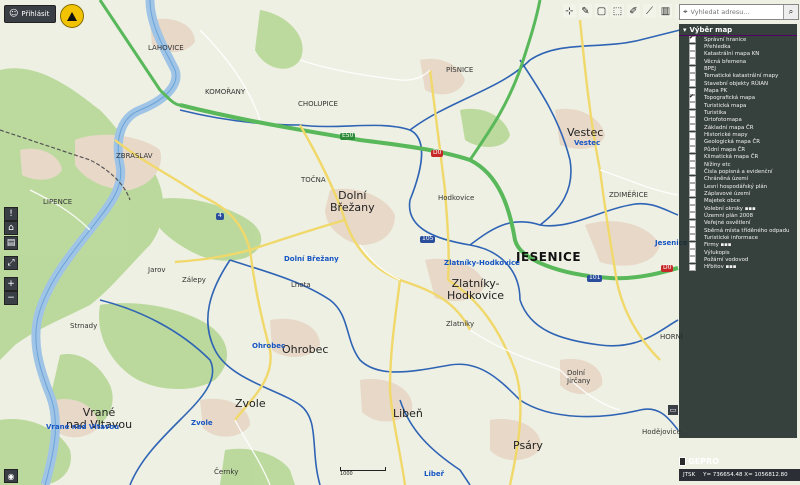 The image size is (800, 485). I want to click on home-button: ⌂, so click(11, 228).